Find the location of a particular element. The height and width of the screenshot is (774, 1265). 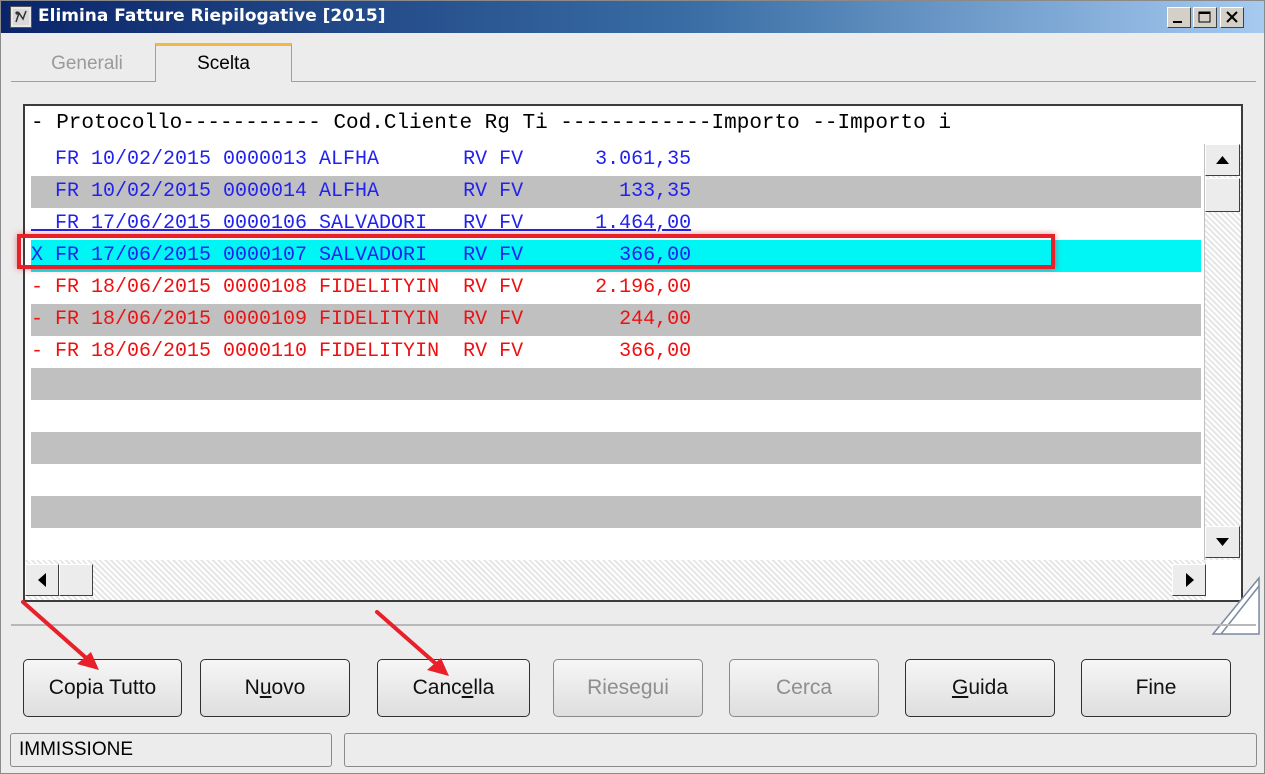

riesegui-label: Riesegui is located at coordinates (628, 687).